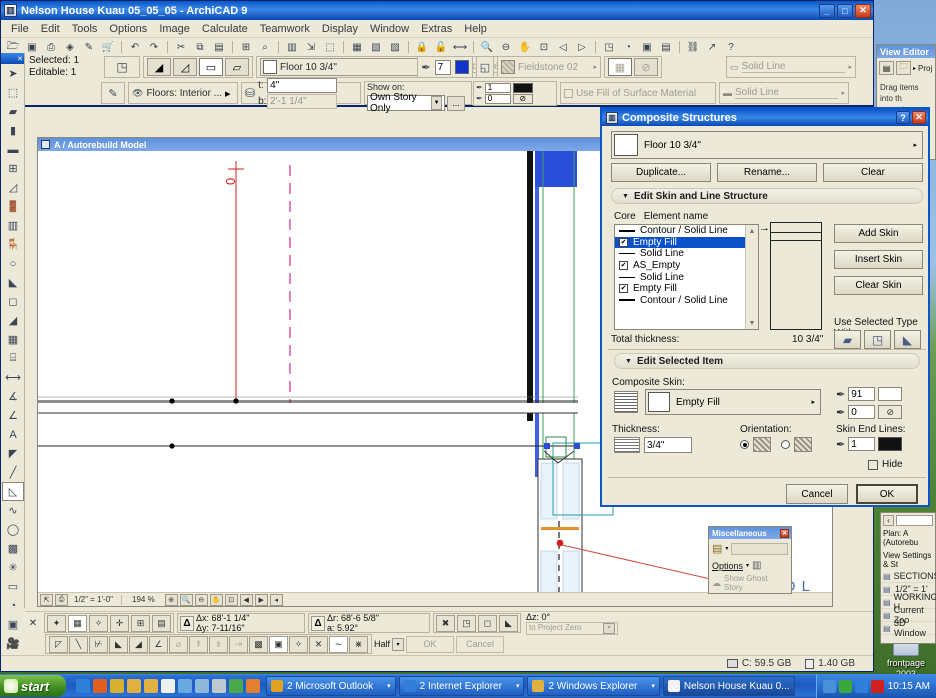 Image resolution: width=936 pixels, height=698 pixels. I want to click on skin-row: ✔ AS_Empty, so click(686, 266).